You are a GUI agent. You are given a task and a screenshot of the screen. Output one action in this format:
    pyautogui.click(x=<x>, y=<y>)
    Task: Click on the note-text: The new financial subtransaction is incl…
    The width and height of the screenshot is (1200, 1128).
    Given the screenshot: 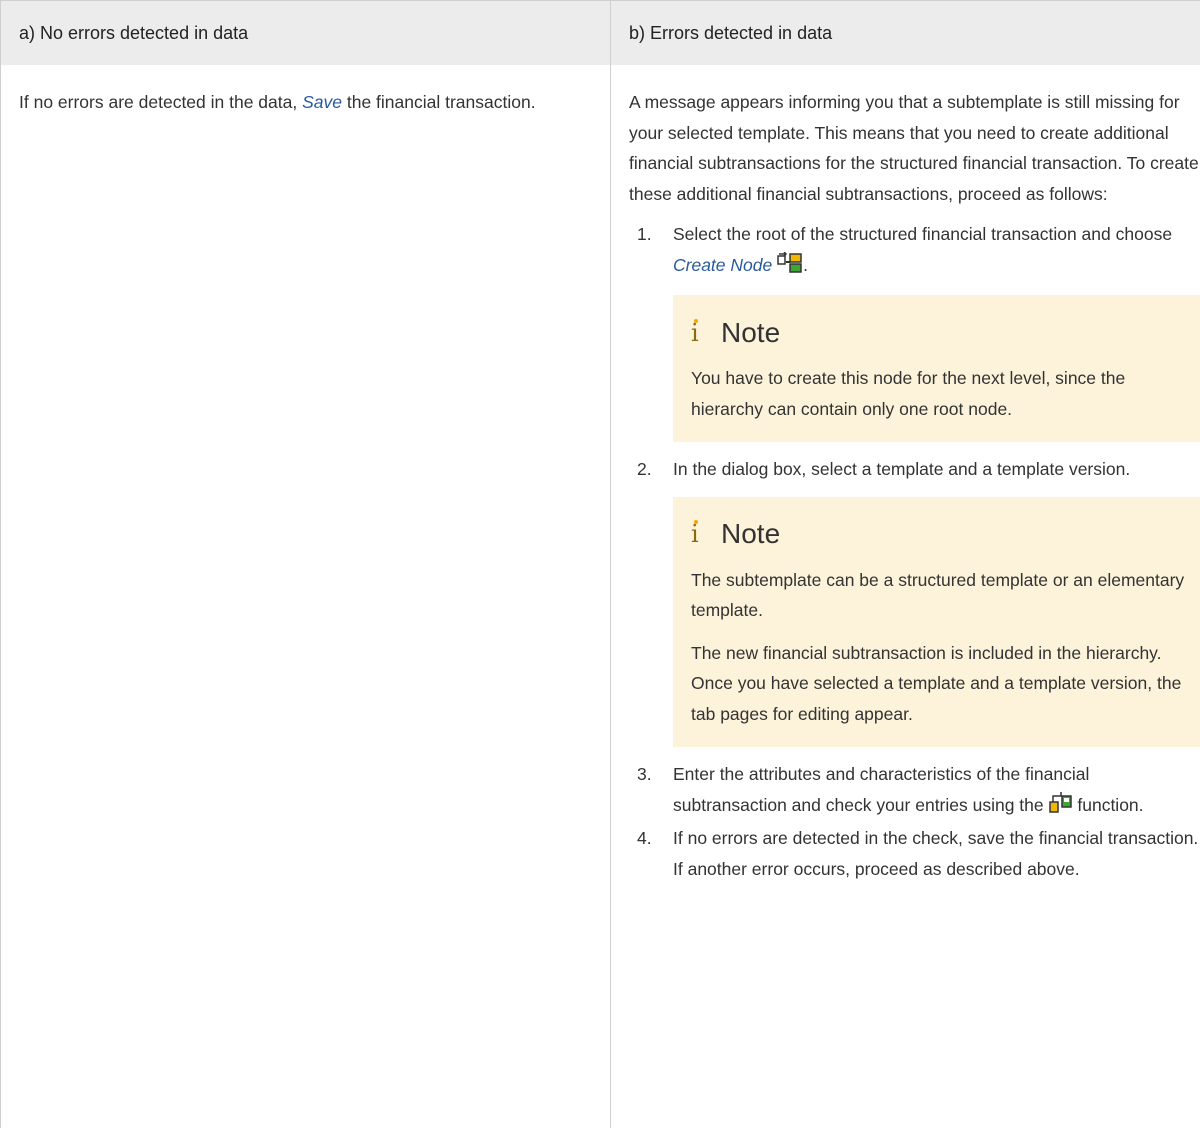 What is the action you would take?
    pyautogui.click(x=936, y=683)
    